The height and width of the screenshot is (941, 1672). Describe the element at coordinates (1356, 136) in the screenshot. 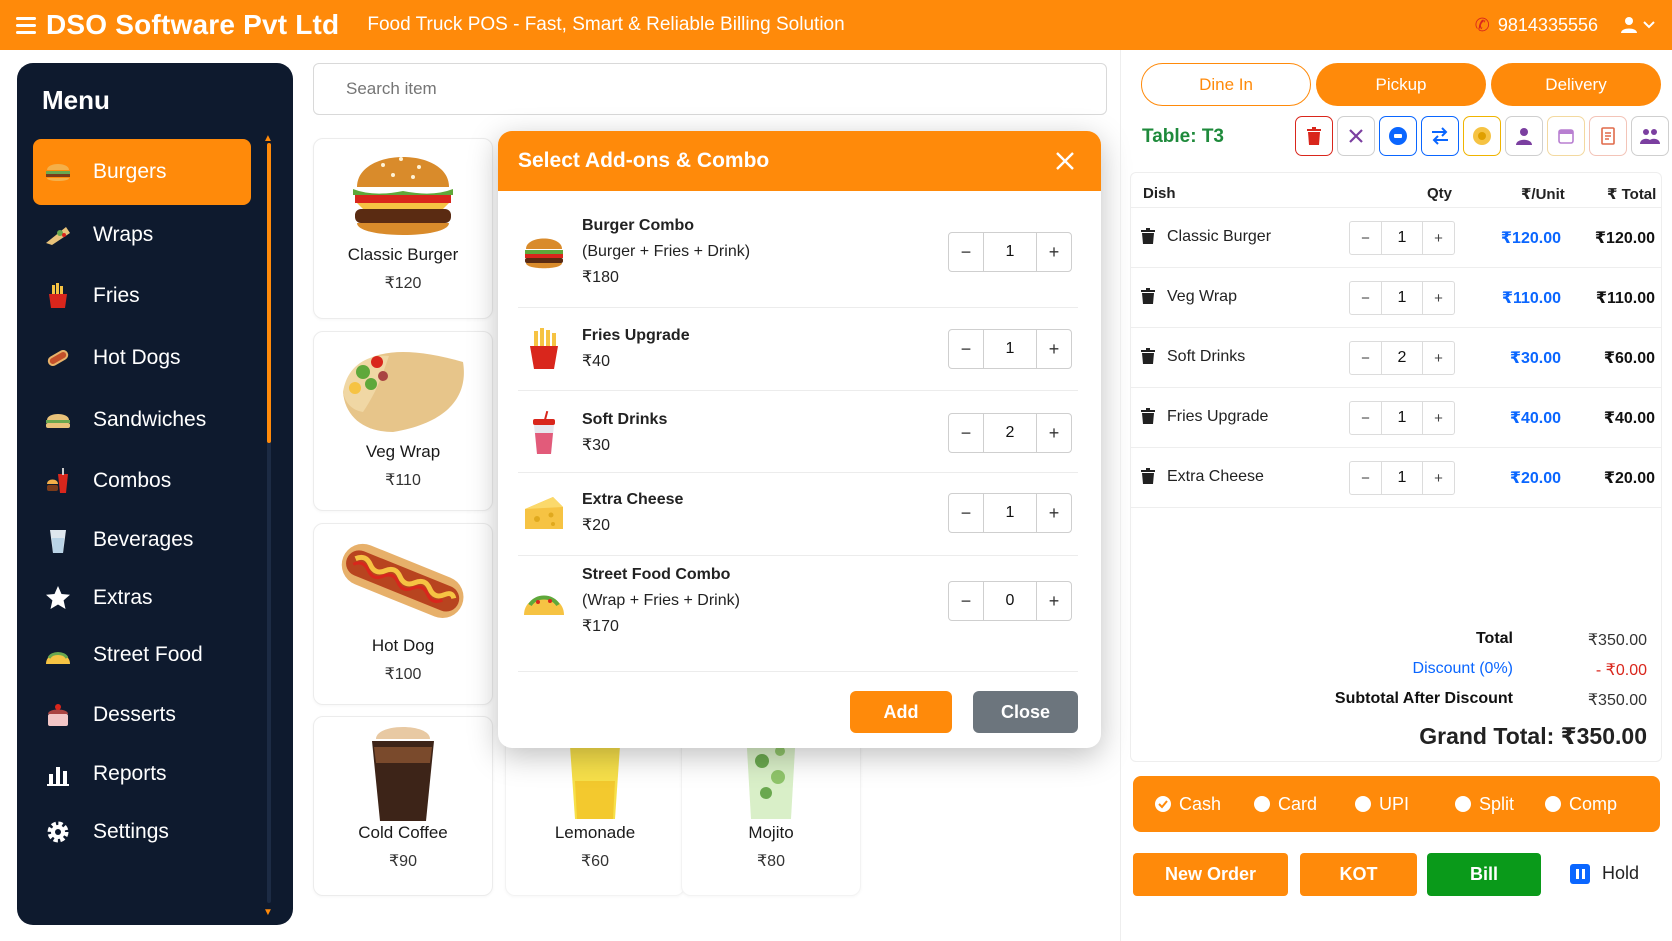

I see `cancel-icon` at that location.